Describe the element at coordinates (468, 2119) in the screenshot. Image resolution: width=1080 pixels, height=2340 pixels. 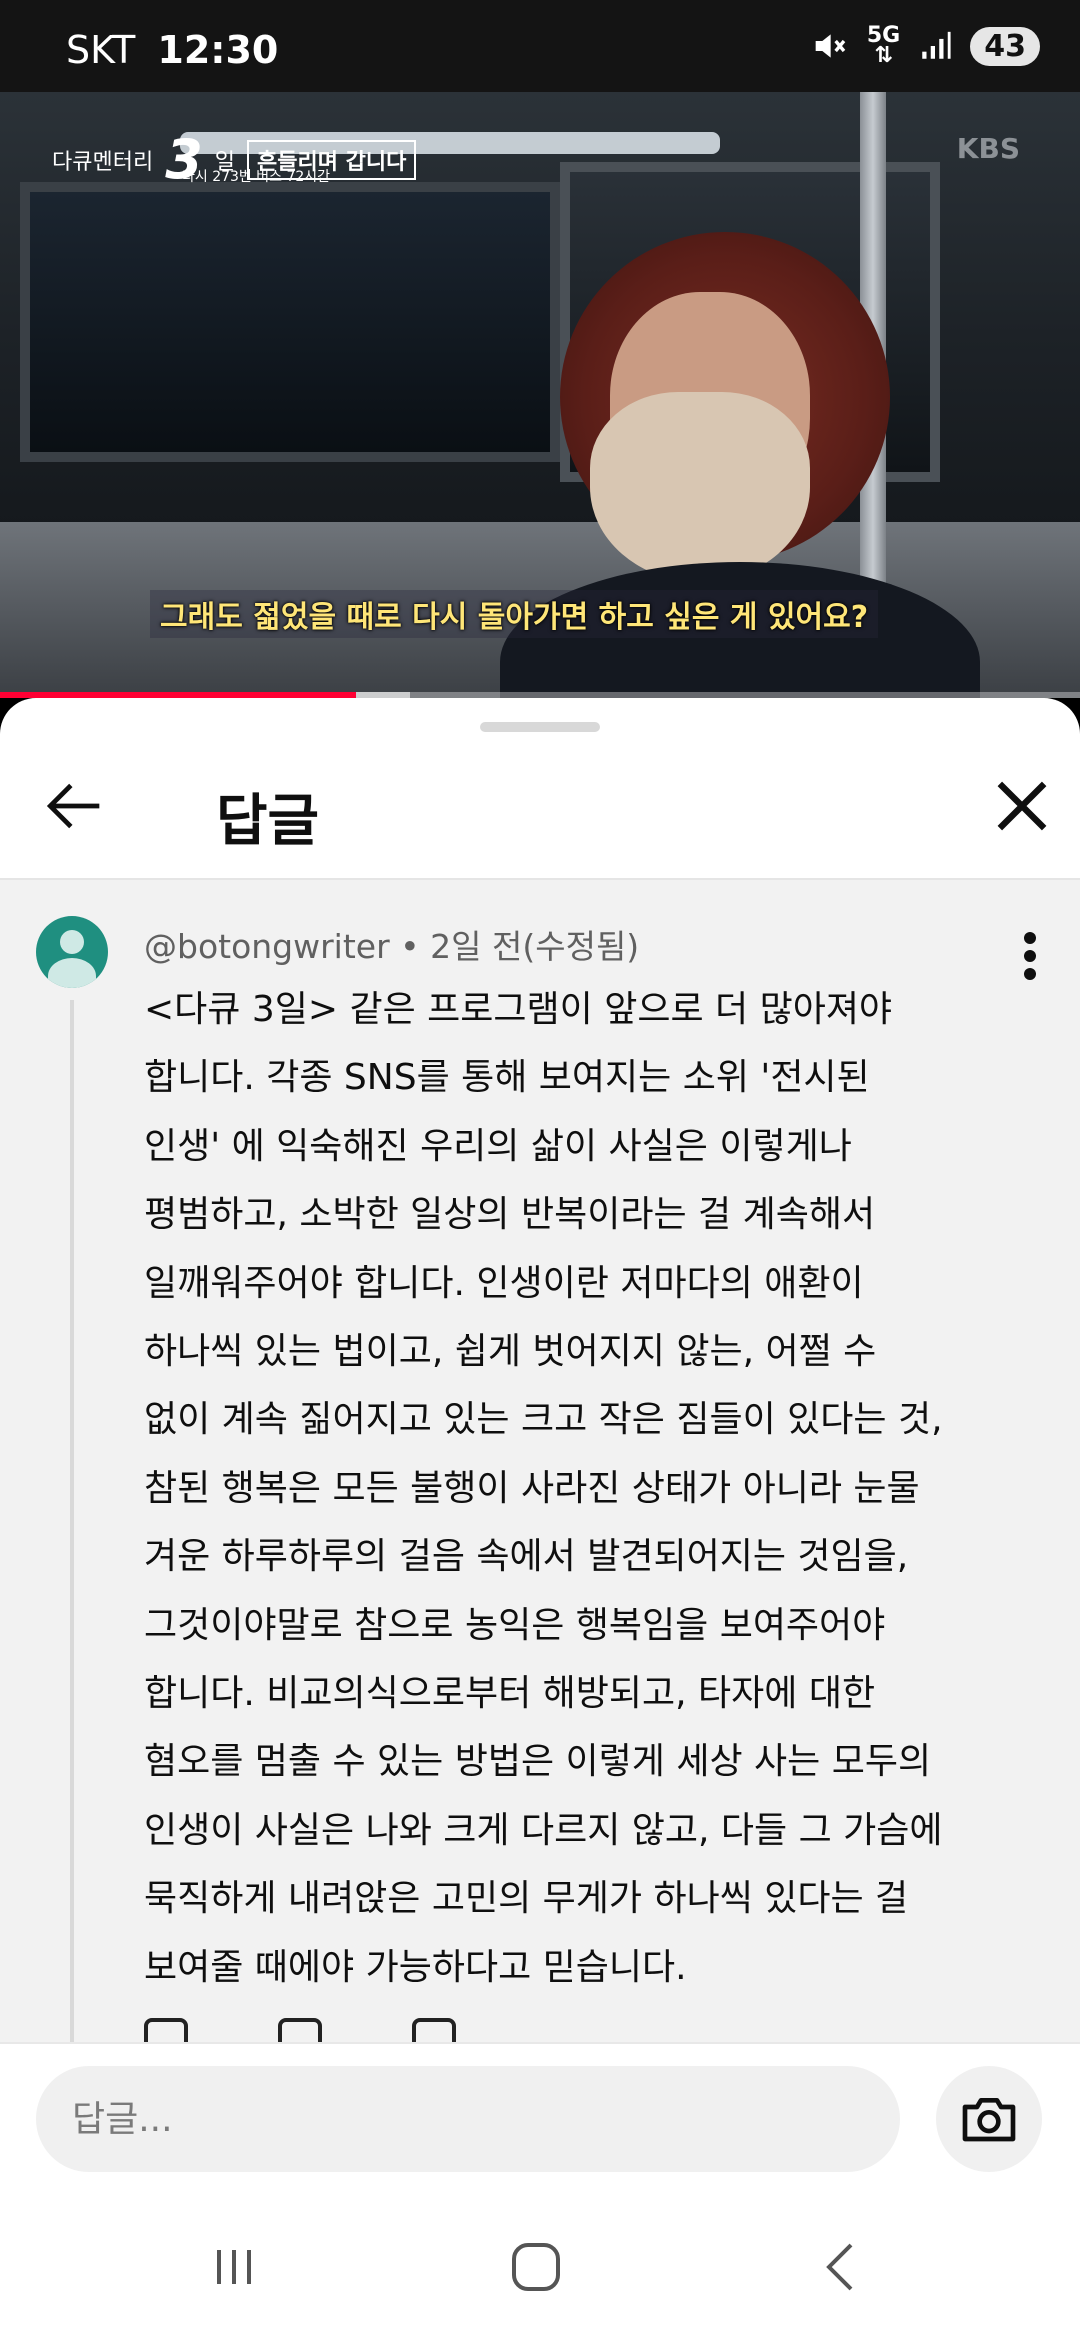
I see `reply-input` at that location.